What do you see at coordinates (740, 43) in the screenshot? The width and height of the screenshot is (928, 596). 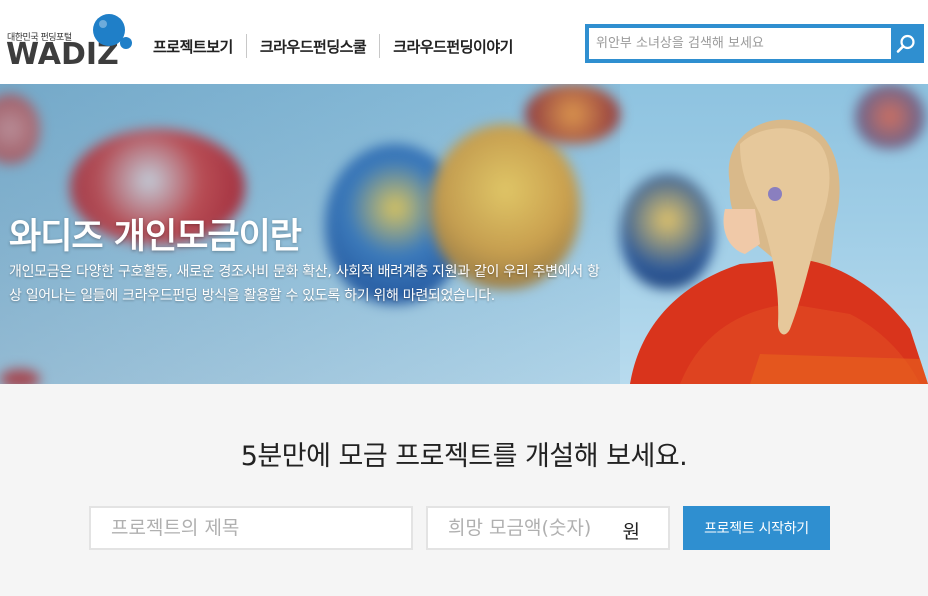 I see `search-input` at bounding box center [740, 43].